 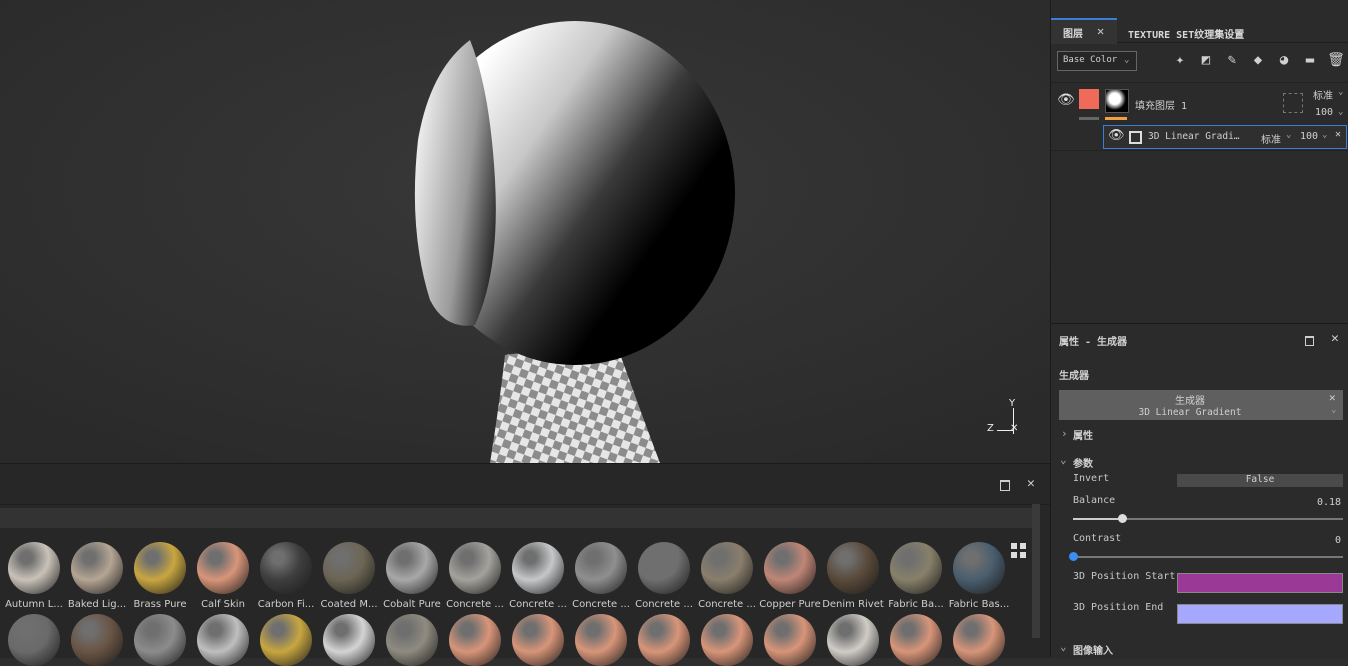 I want to click on shelf-header: ✕, so click(x=525, y=489).